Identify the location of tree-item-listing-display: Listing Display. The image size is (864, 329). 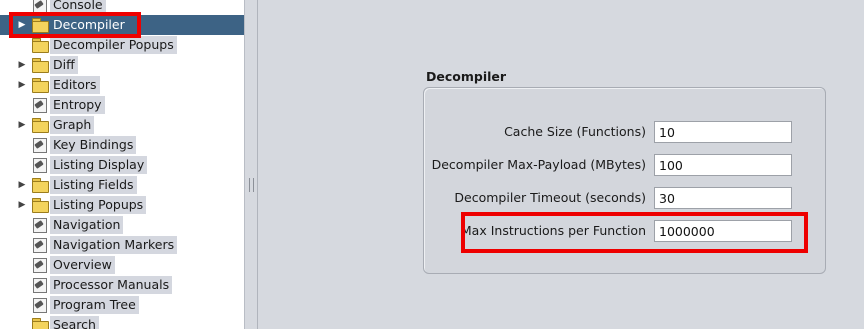
(122, 165).